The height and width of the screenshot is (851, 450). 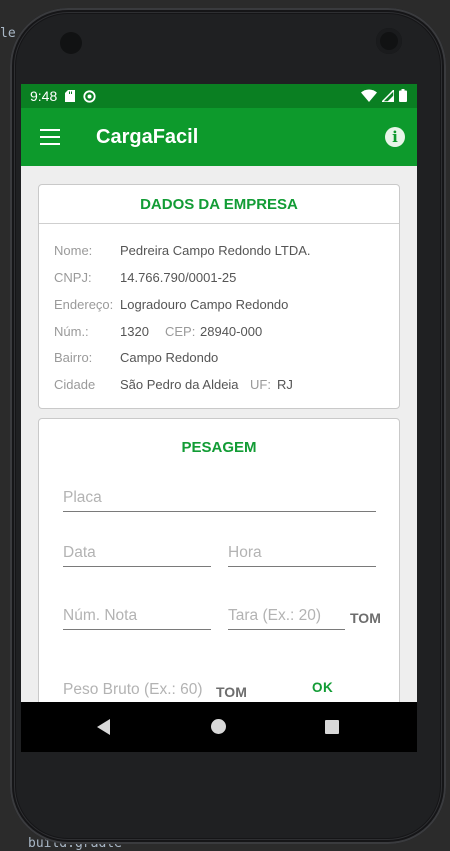 What do you see at coordinates (389, 41) in the screenshot?
I see `front-camera` at bounding box center [389, 41].